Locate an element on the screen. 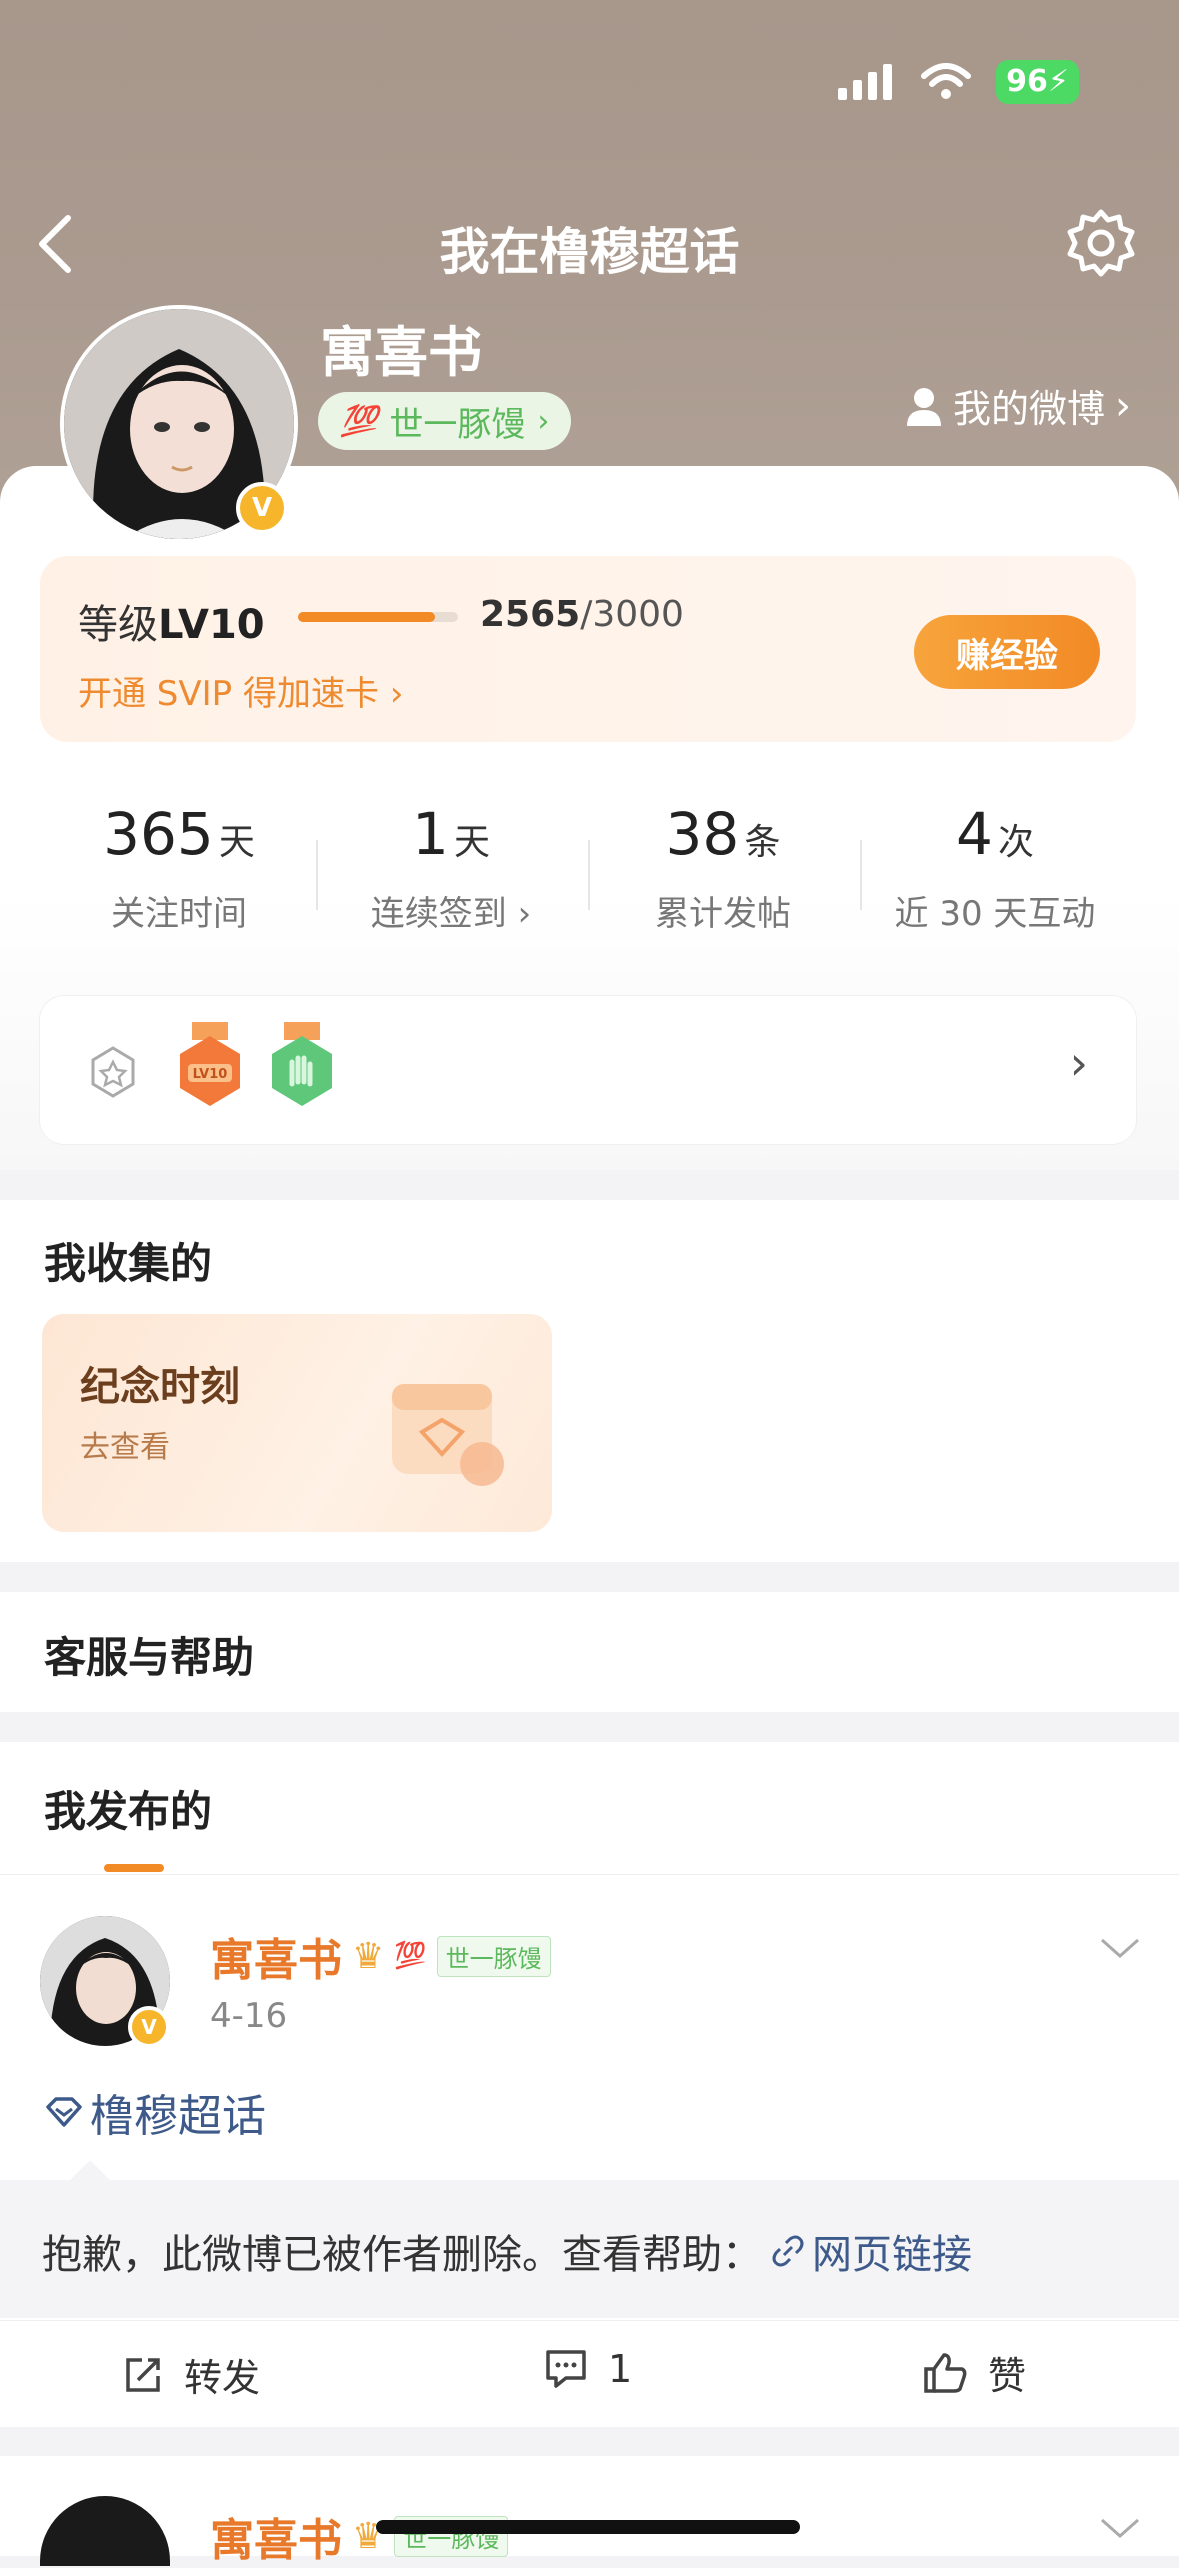 This screenshot has height=2568, width=1179. wifi-icon is located at coordinates (946, 81).